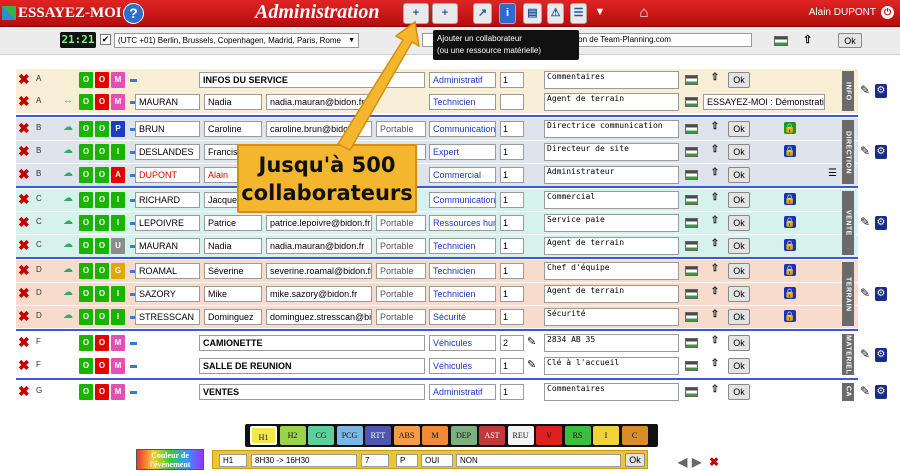  I want to click on comment-field: 2834 AB 35, so click(611, 343).